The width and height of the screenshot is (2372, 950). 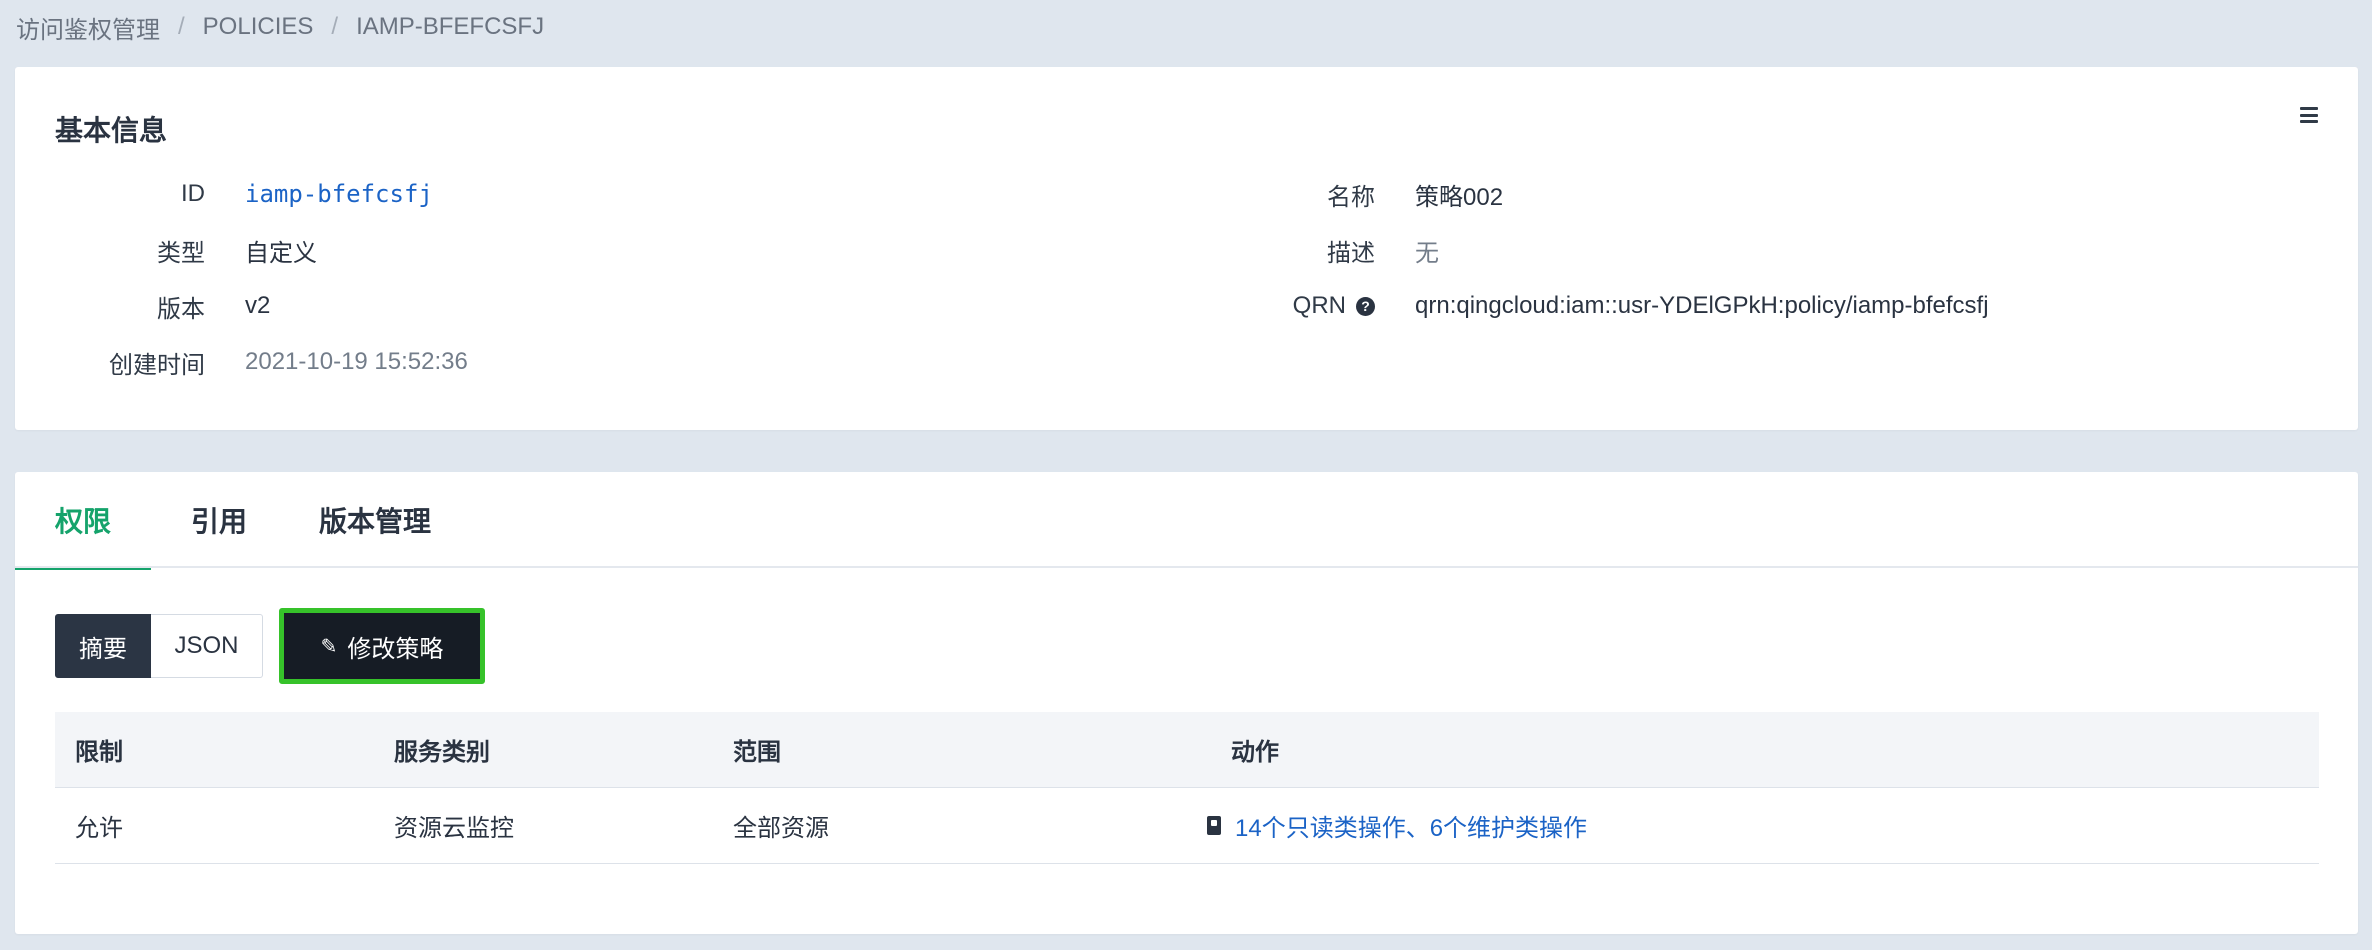 I want to click on info-row-type: 类型 自定义, so click(x=166, y=250).